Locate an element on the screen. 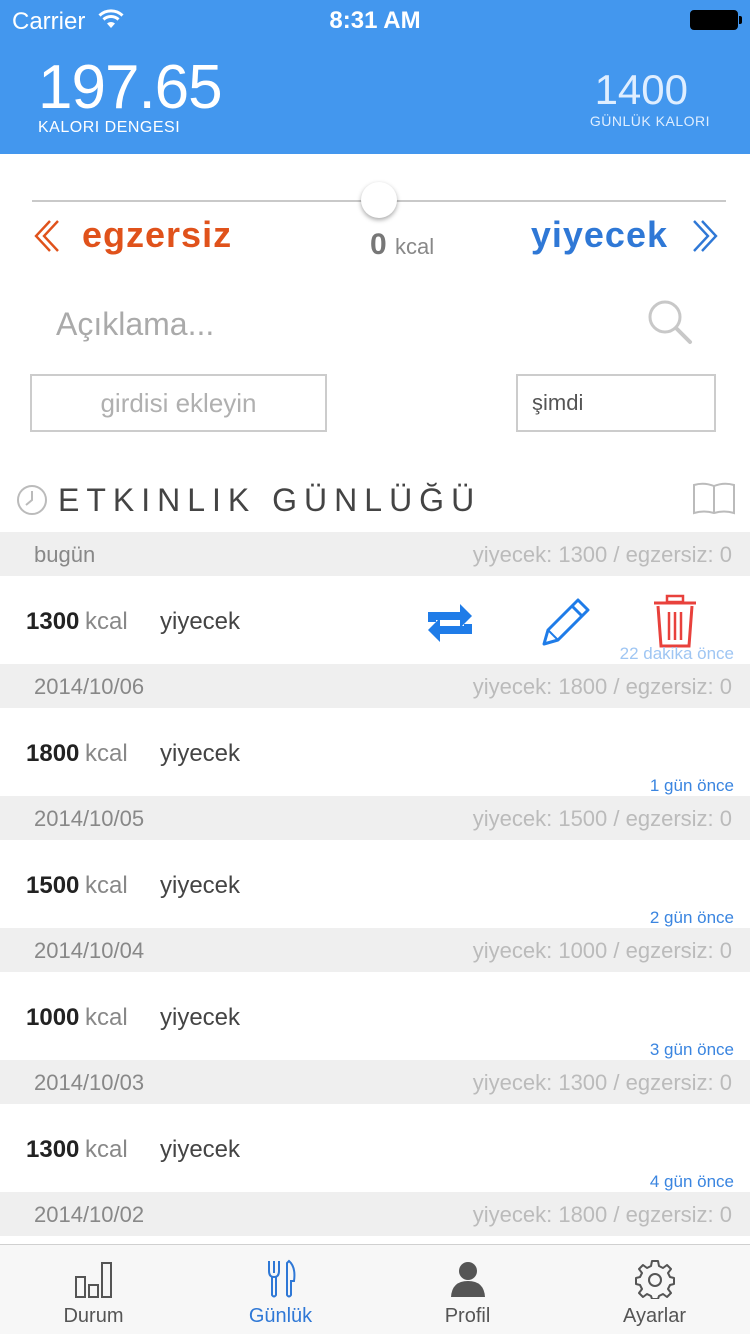  log-entry: 1300 kcal yiyecek 4 gün önce is located at coordinates (375, 1148).